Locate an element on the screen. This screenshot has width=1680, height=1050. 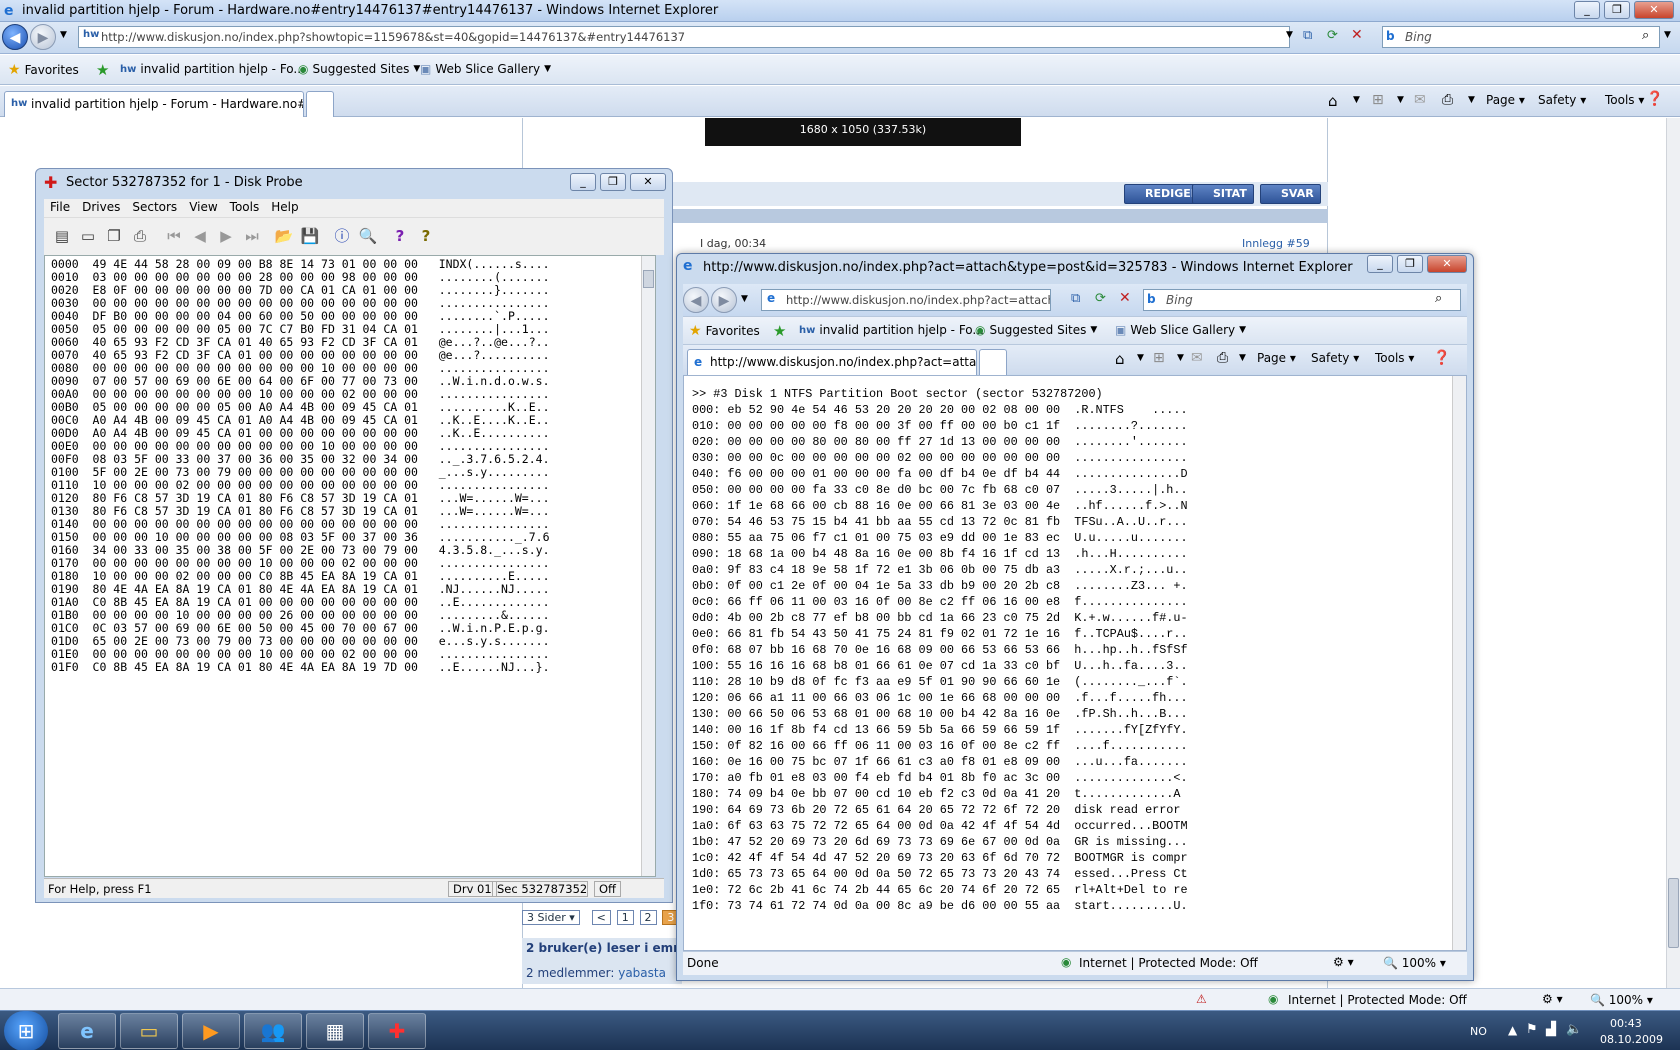
save-icon: 💾 is located at coordinates (310, 236).